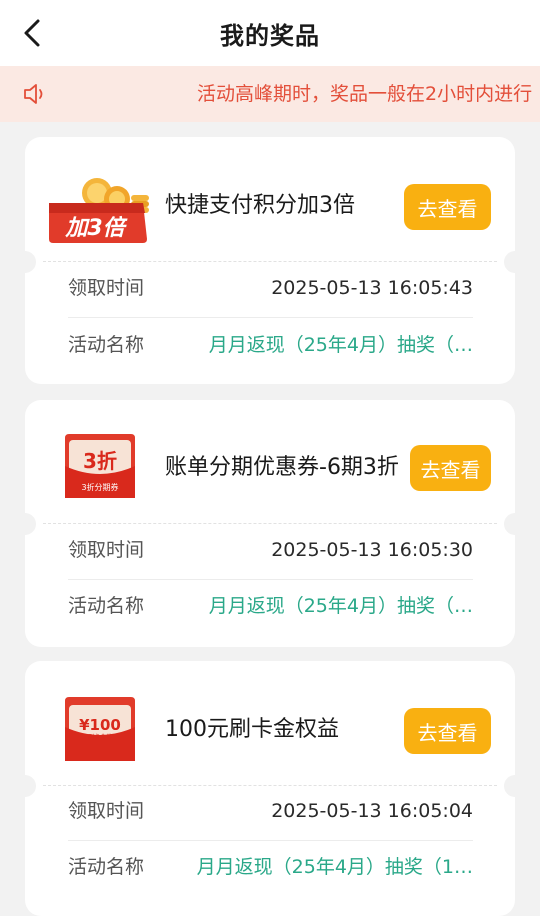  What do you see at coordinates (260, 205) in the screenshot?
I see `prize-name: 快捷支付积分加3倍` at bounding box center [260, 205].